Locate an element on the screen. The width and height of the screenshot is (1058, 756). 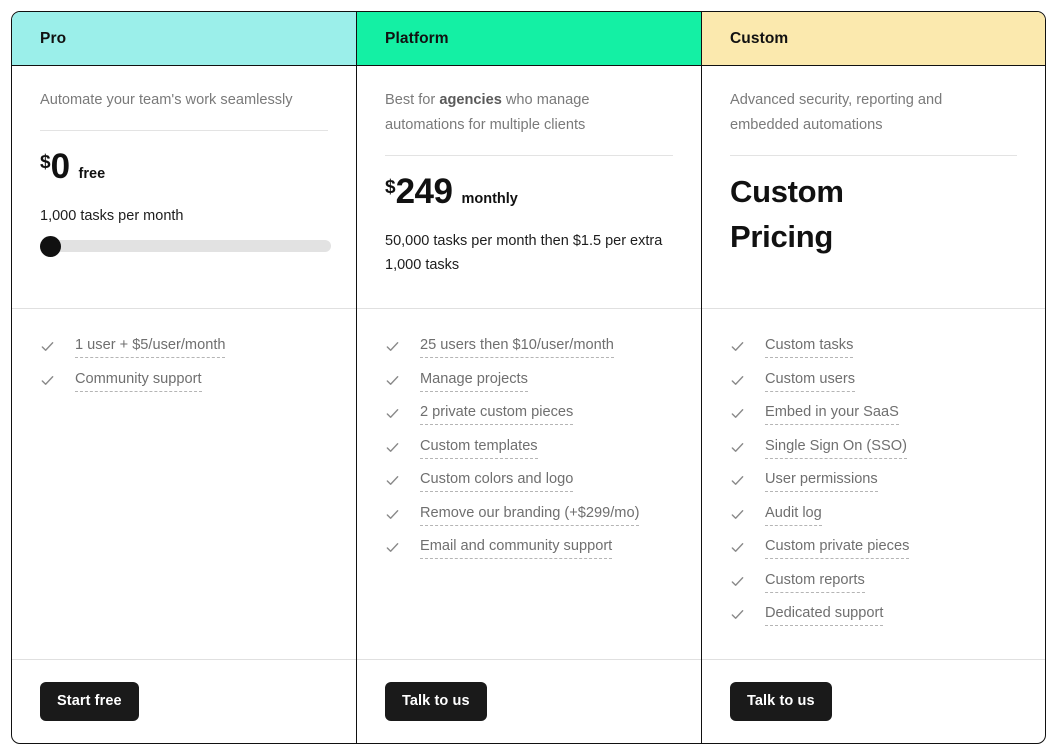
list-item: Dedicated support is located at coordinates (873, 615).